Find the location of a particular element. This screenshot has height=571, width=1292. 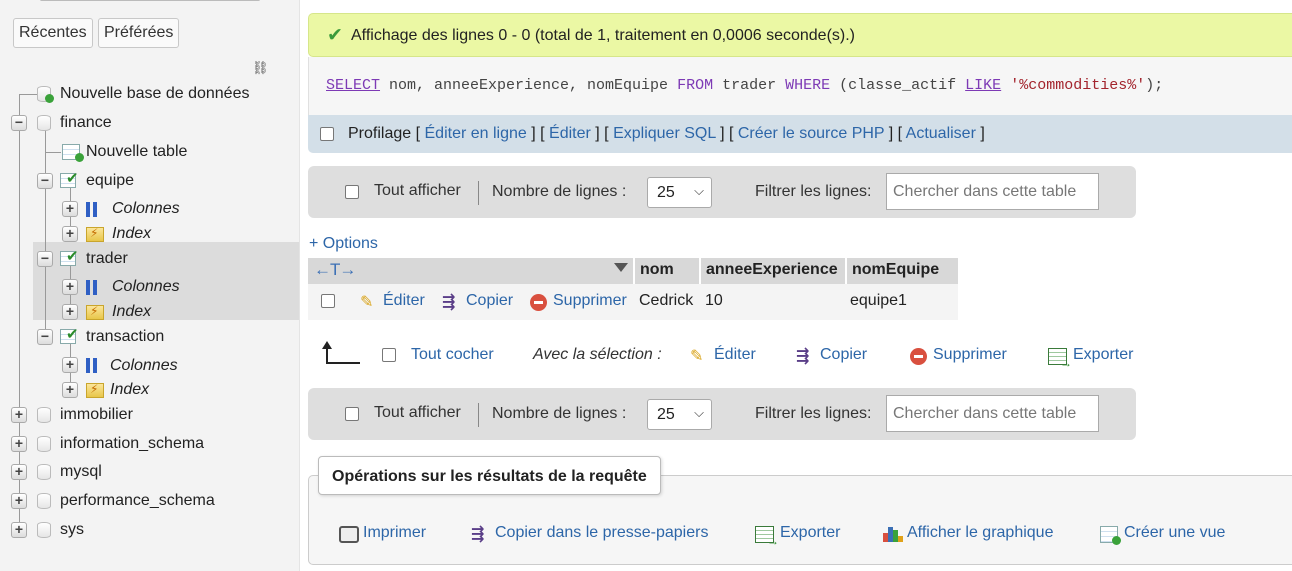

edit-link: Éditer is located at coordinates (570, 133).